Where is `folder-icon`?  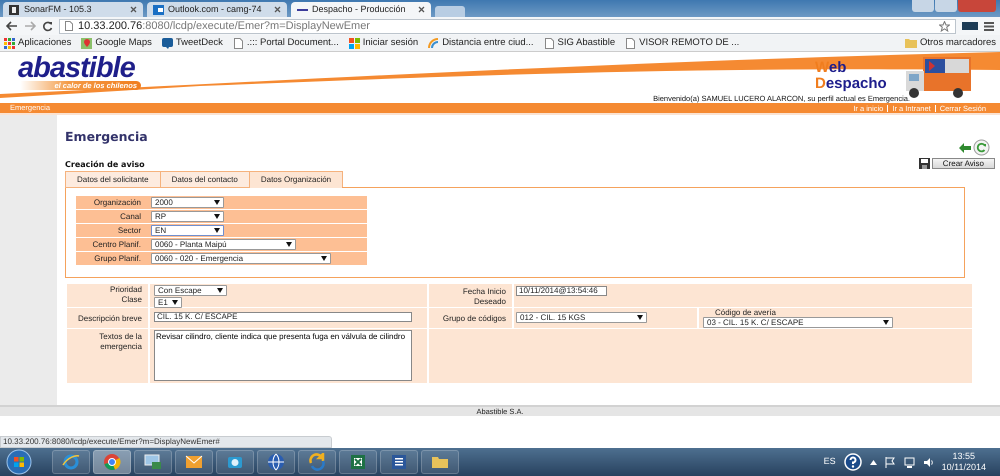 folder-icon is located at coordinates (910, 43).